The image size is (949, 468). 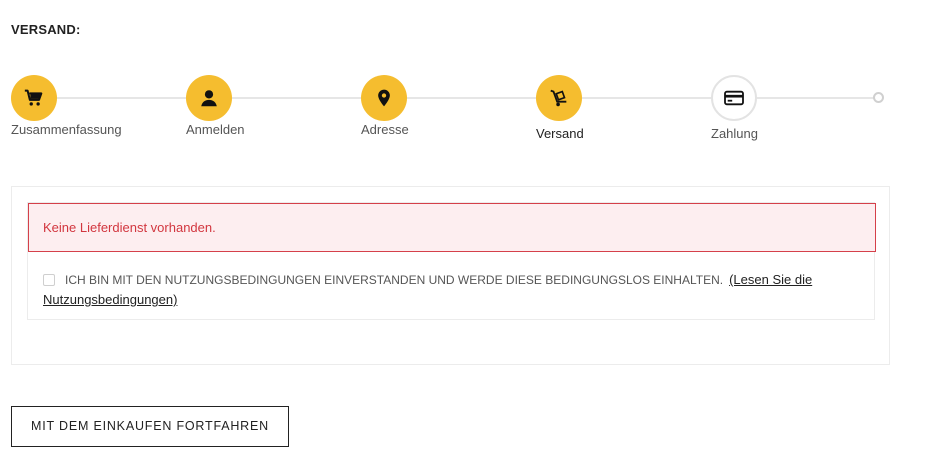 I want to click on continue-shopping-button: MIT DEM EINKAUFEN FORTFAHREN, so click(x=150, y=426).